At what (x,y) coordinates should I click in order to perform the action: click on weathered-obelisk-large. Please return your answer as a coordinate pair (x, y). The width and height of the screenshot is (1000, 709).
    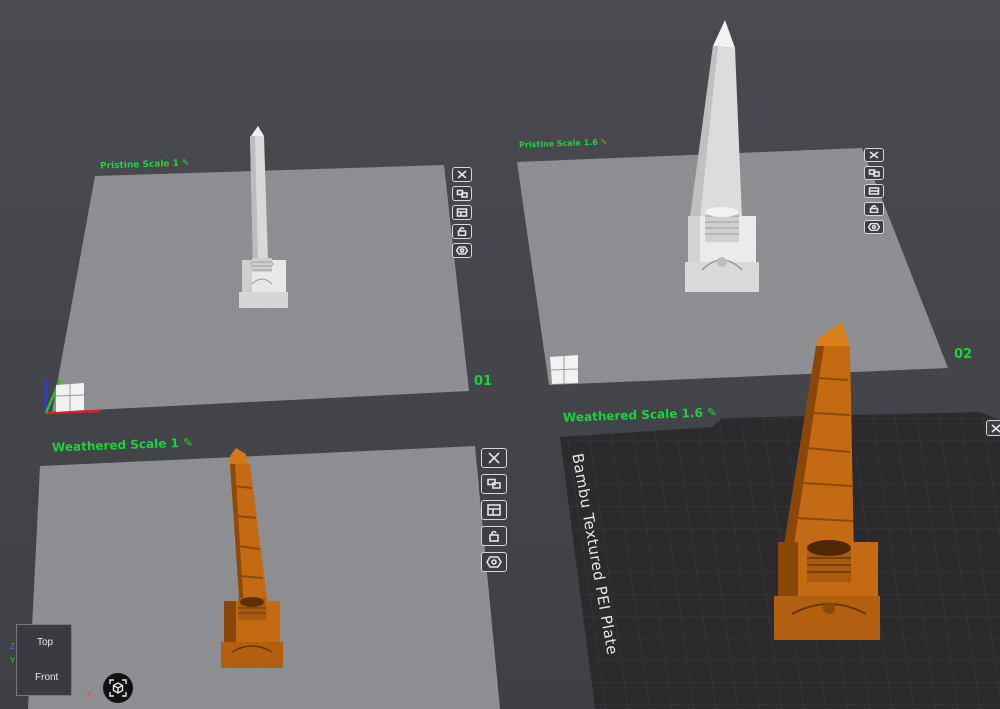
    Looking at the image, I should click on (827, 483).